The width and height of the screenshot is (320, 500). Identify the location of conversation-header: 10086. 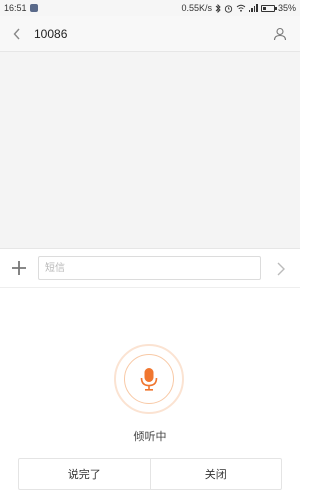
(150, 34).